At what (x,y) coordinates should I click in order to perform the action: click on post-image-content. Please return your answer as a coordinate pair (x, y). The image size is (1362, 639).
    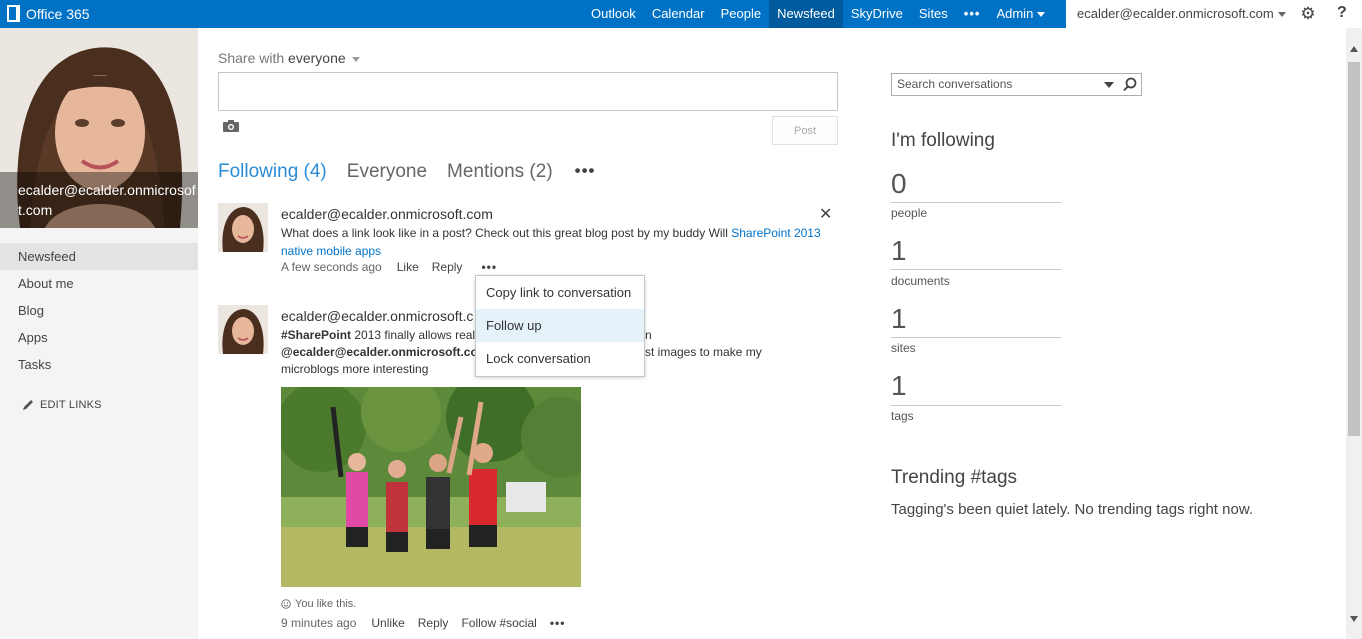
    Looking at the image, I should click on (431, 487).